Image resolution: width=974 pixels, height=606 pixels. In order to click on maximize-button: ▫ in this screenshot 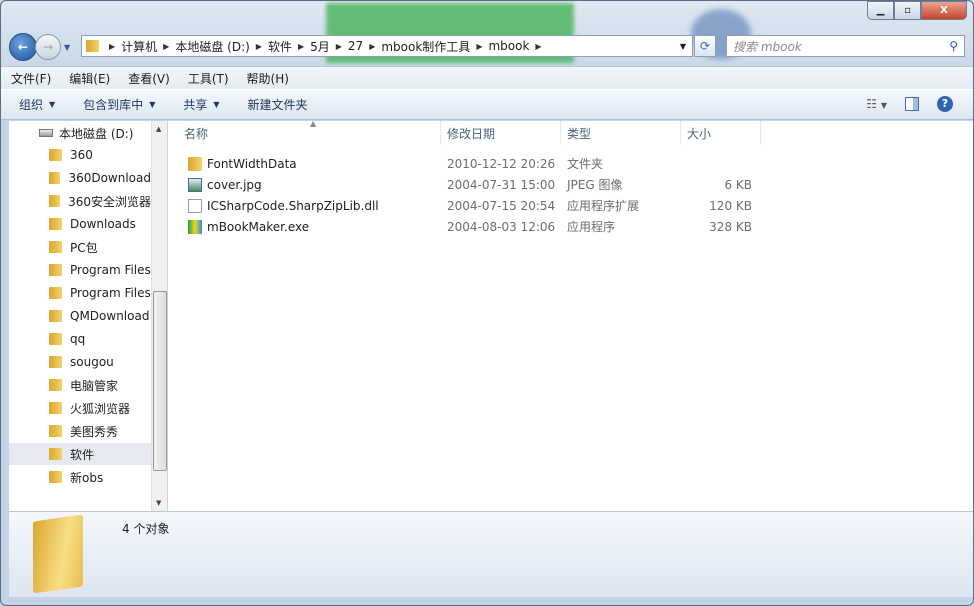, I will do `click(907, 10)`.